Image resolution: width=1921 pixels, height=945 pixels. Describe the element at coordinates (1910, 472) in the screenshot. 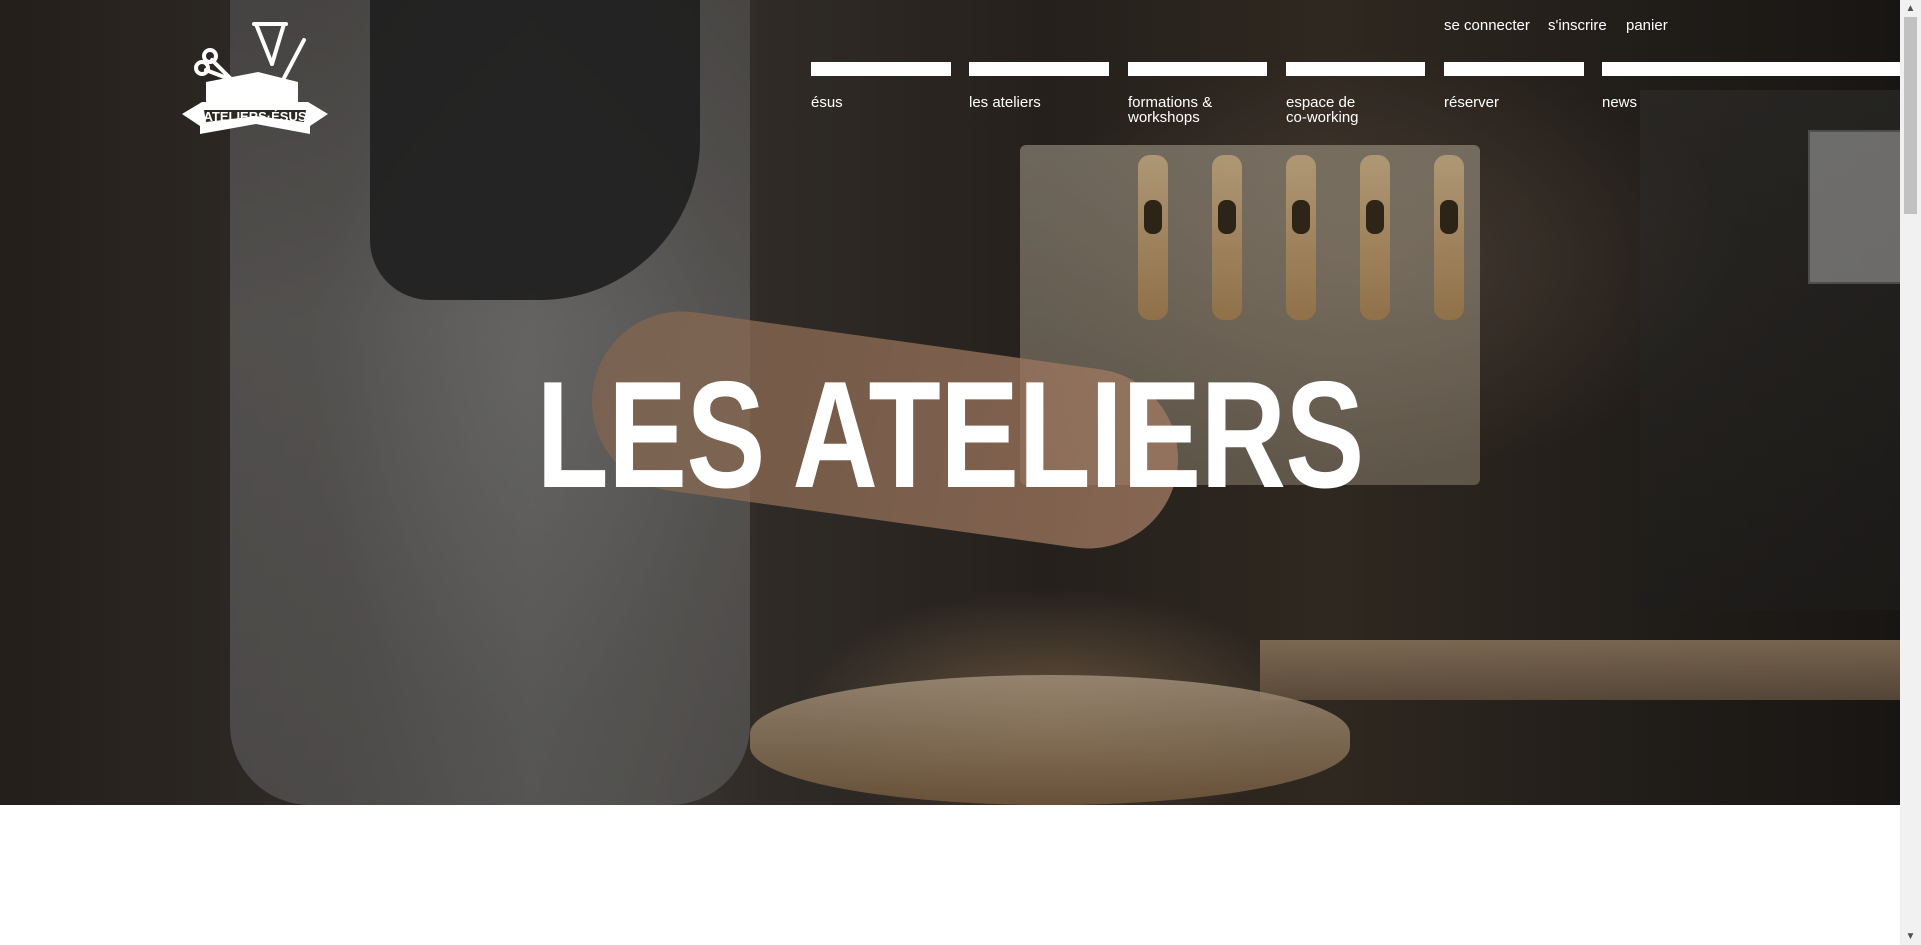

I see `page-scrollbar: ▲ ▼` at that location.